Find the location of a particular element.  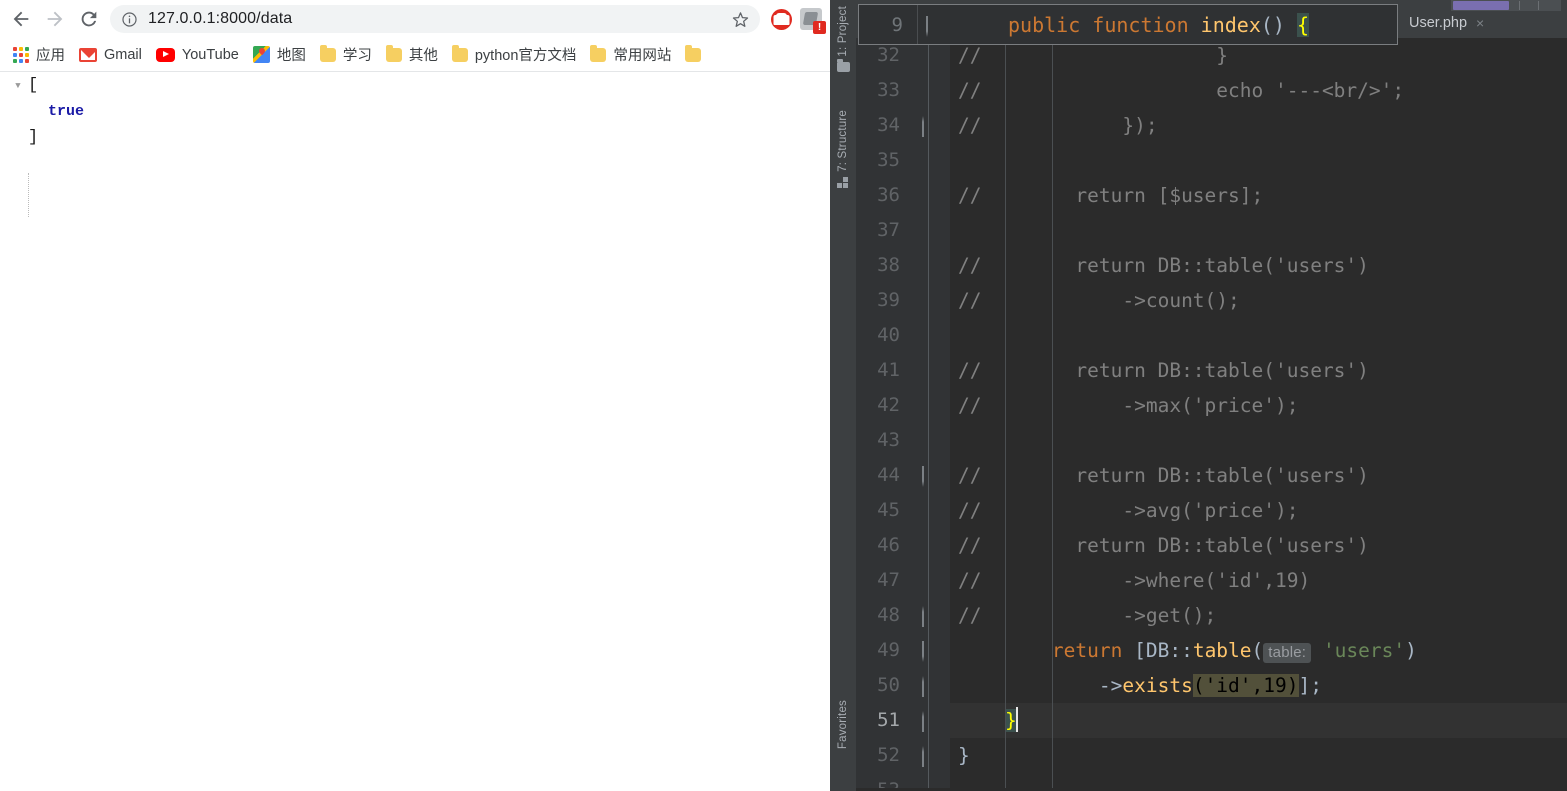

bookmark-apps: 应用 is located at coordinates (39, 55).